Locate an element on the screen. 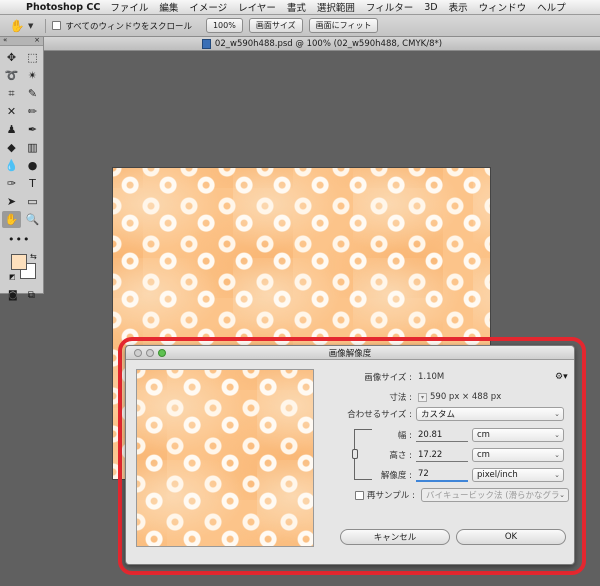  fit-to-label: 合わせるサイズ : is located at coordinates (379, 415).